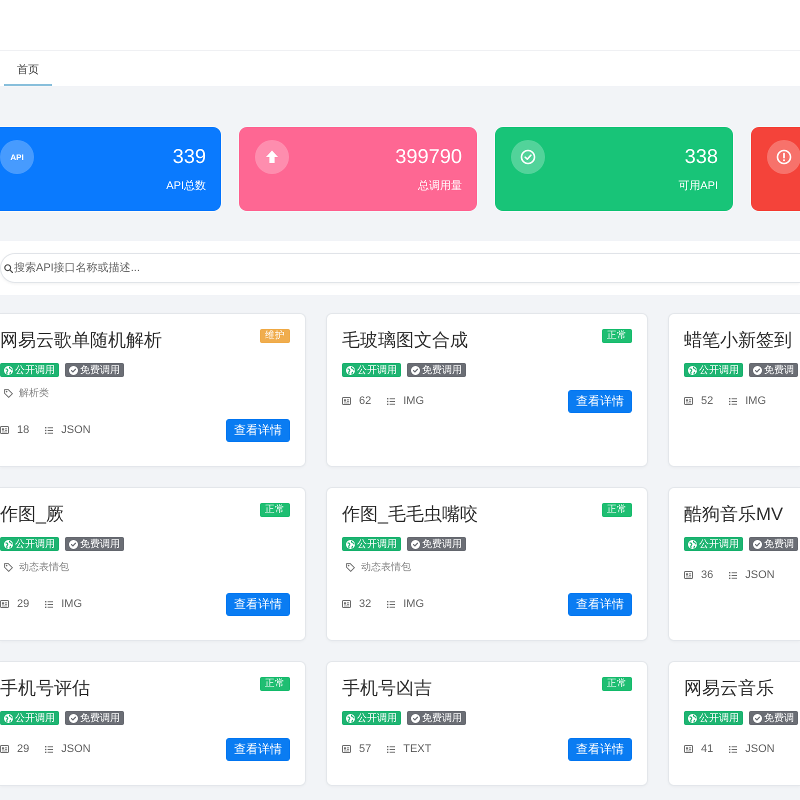 This screenshot has width=800, height=800. Describe the element at coordinates (32, 514) in the screenshot. I see `api-title: 作图_厥` at that location.